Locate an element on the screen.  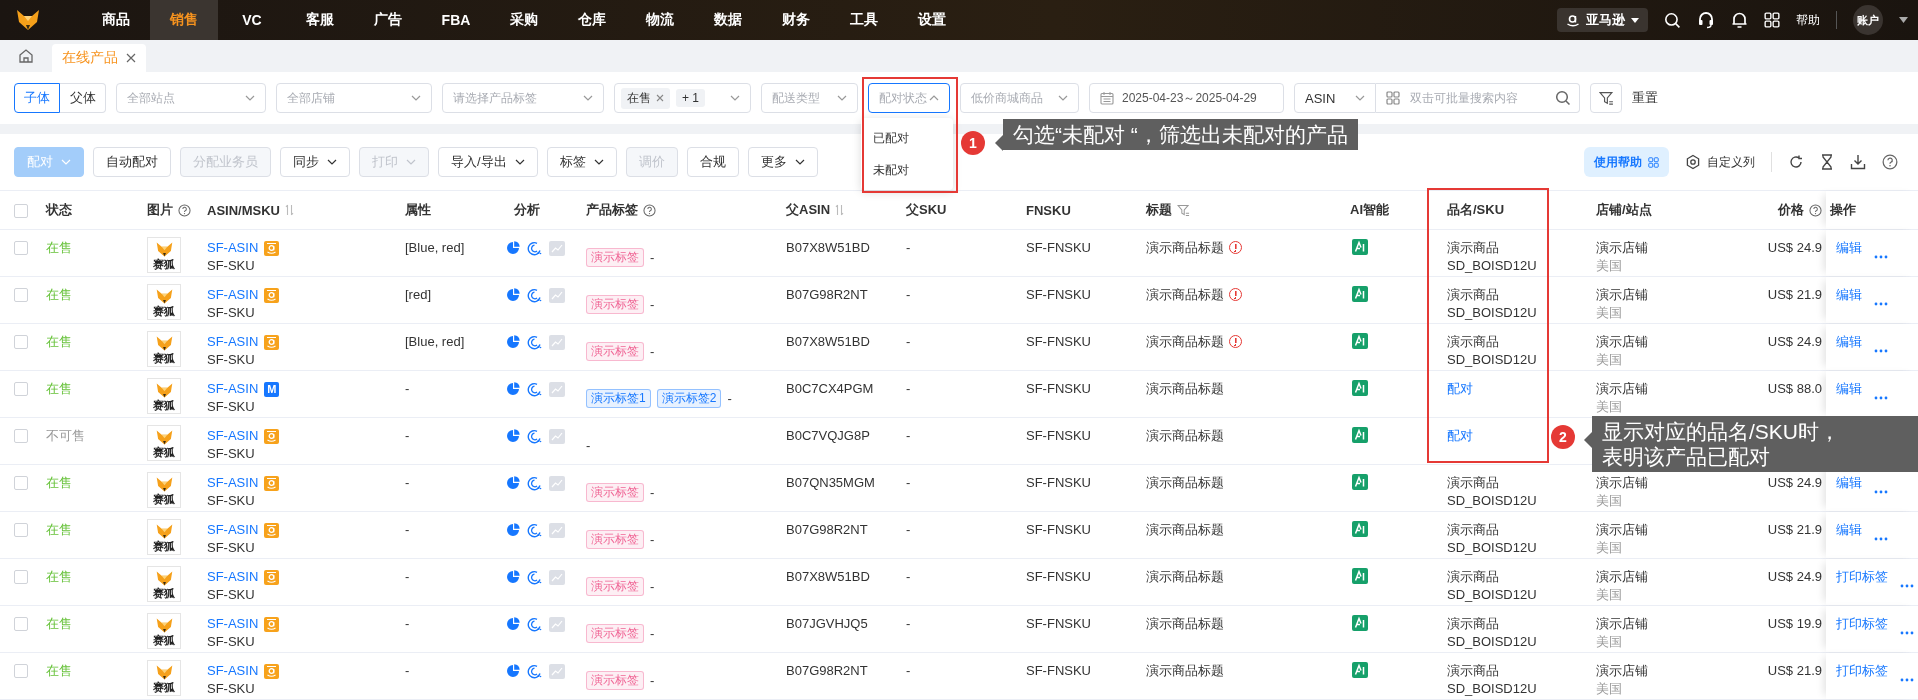
account-avatar: 账户 is located at coordinates (1868, 20).